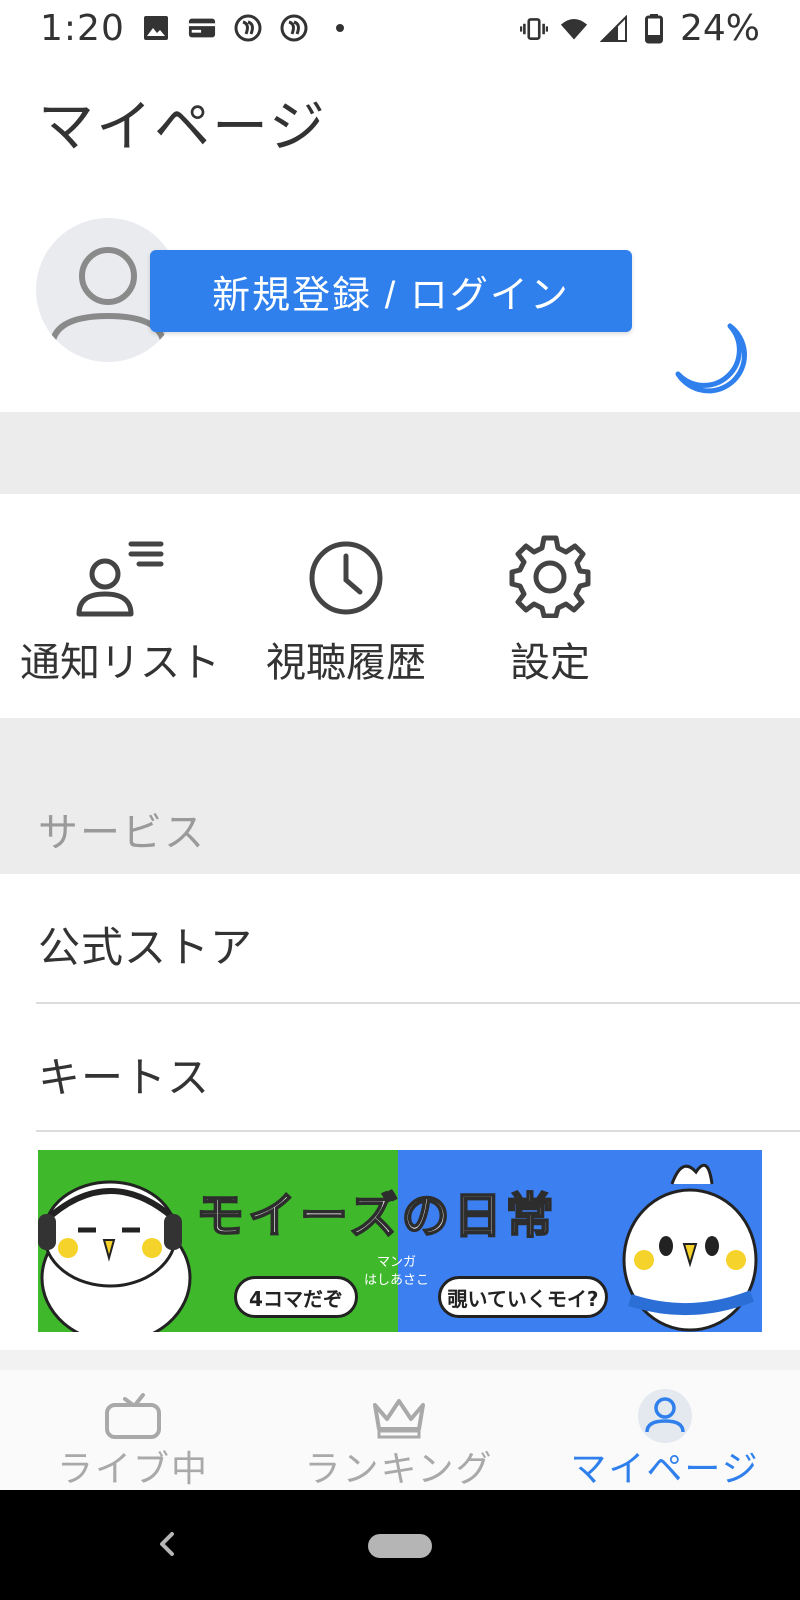  I want to click on settings-button: 設定, so click(550, 608).